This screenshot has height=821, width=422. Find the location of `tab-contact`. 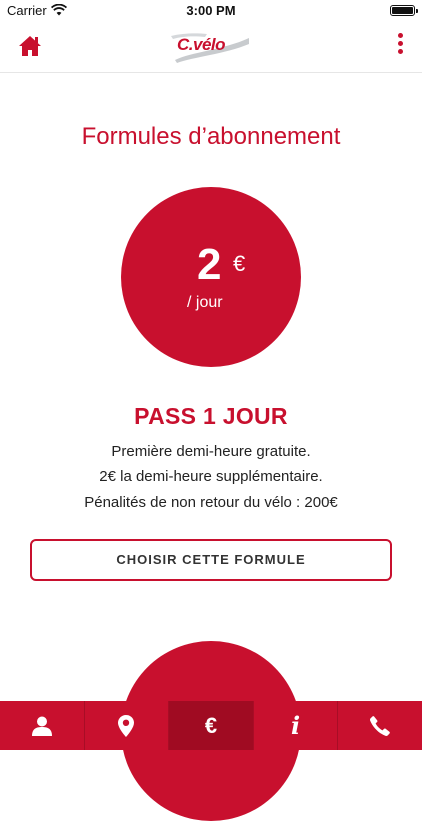

tab-contact is located at coordinates (380, 725).